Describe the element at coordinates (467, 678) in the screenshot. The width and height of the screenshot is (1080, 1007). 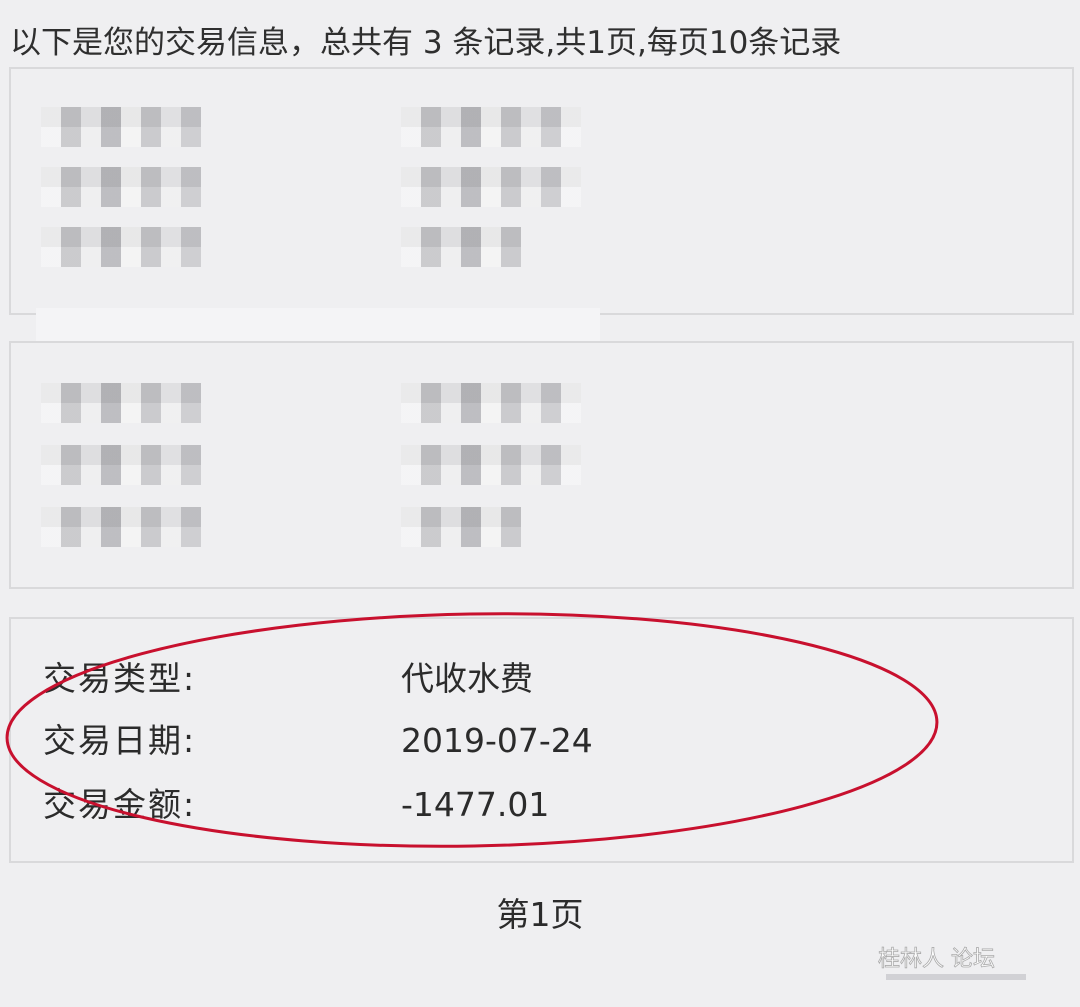
I see `transaction-type-value: 代收水费` at that location.